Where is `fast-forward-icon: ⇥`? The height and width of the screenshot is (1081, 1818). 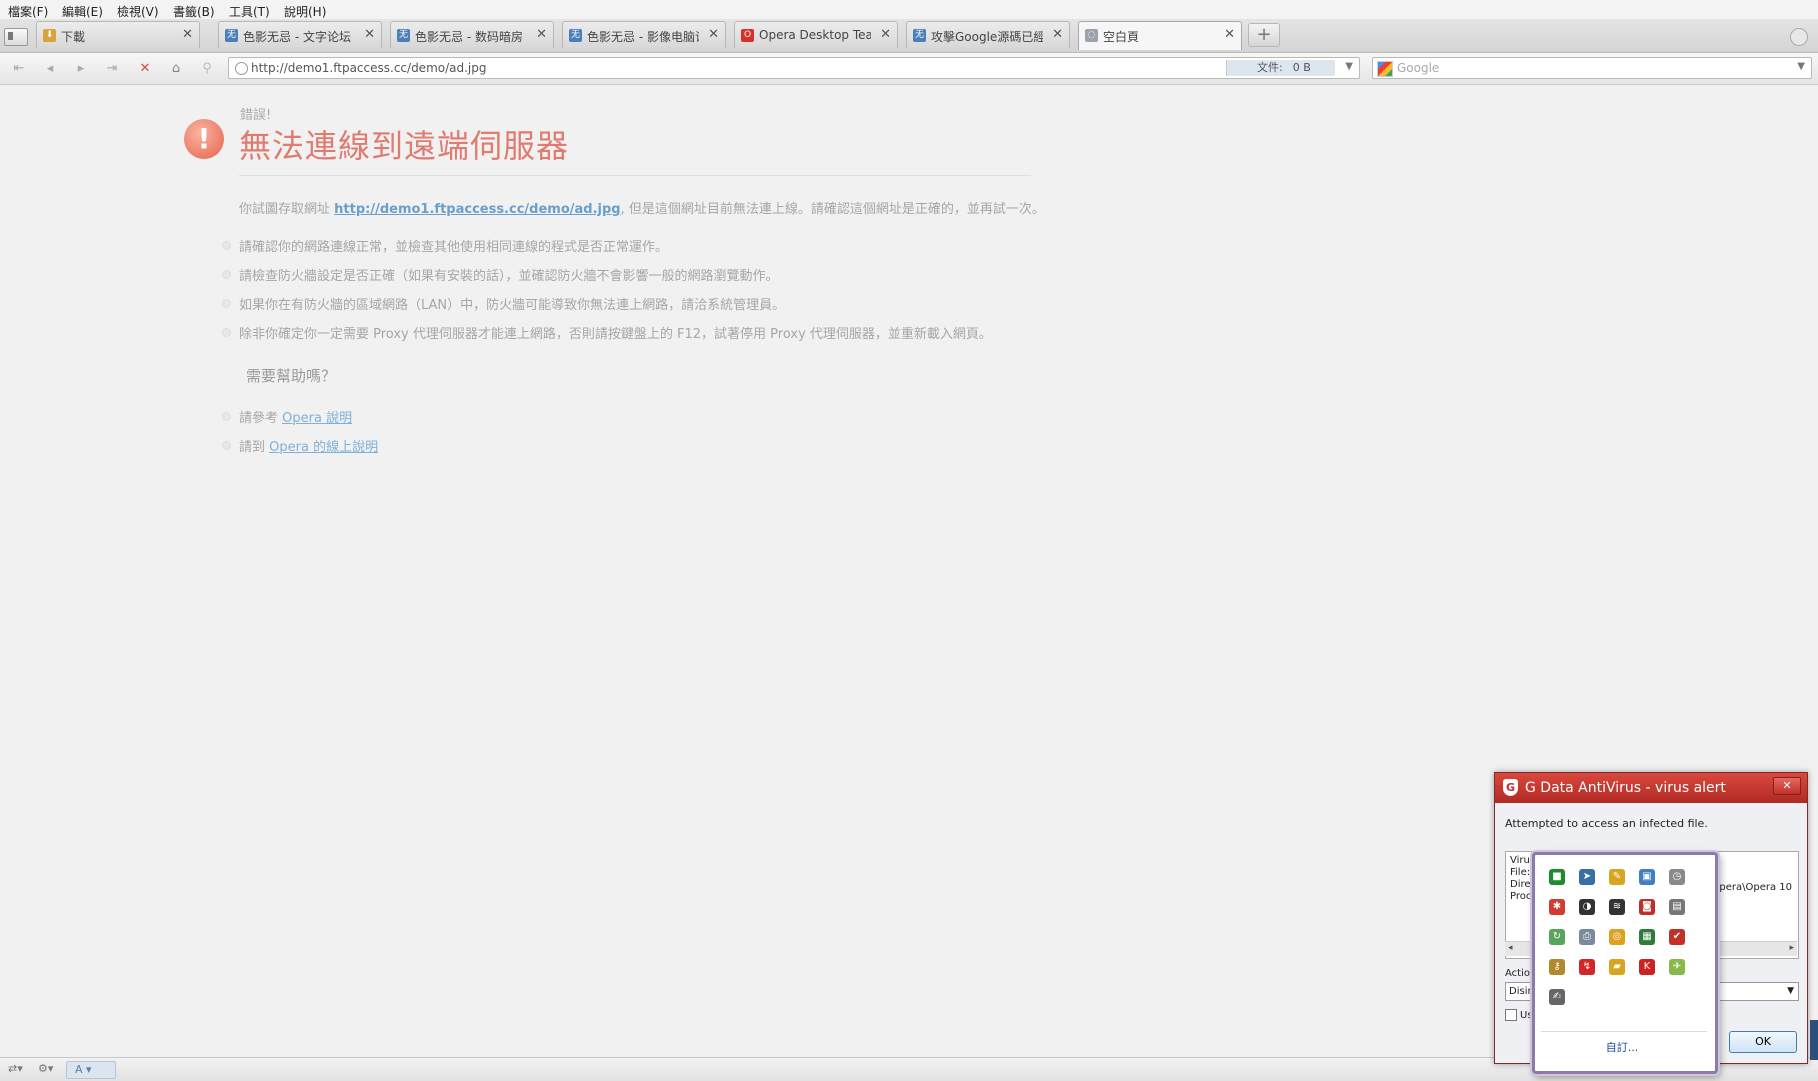
fast-forward-icon: ⇥ is located at coordinates (112, 69).